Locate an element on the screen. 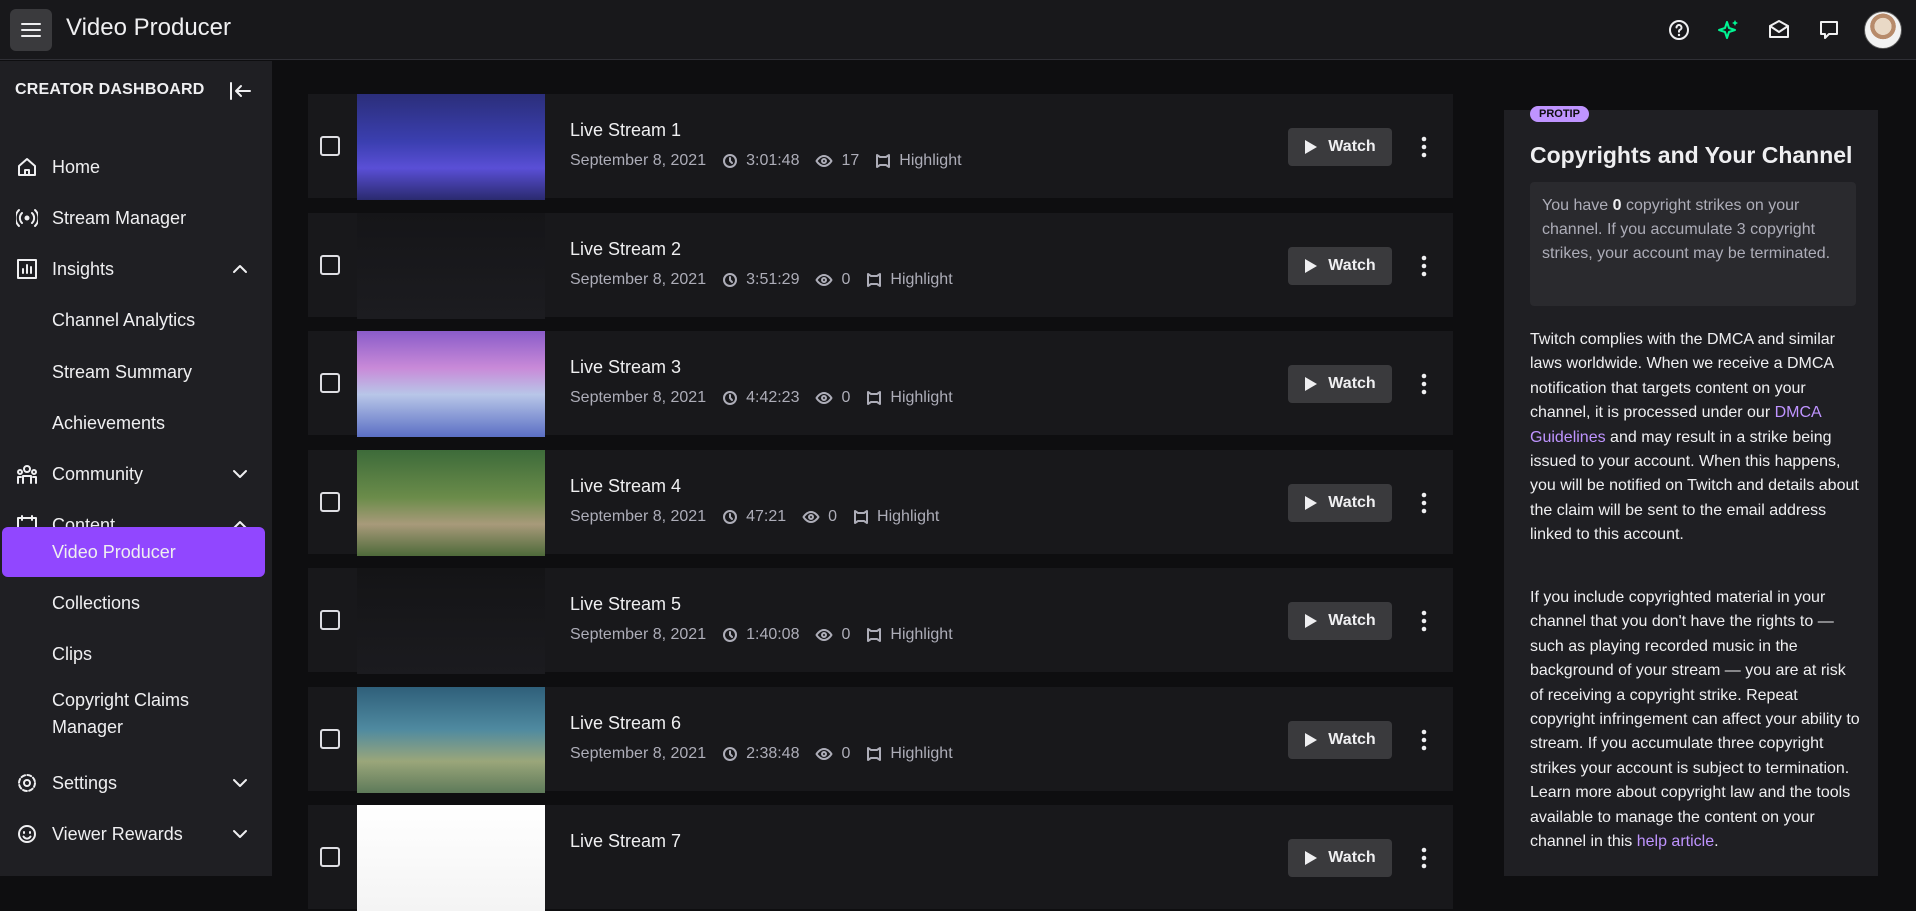 The height and width of the screenshot is (911, 1916). sidebar-item-stream-summary: Stream Summary is located at coordinates (136, 372).